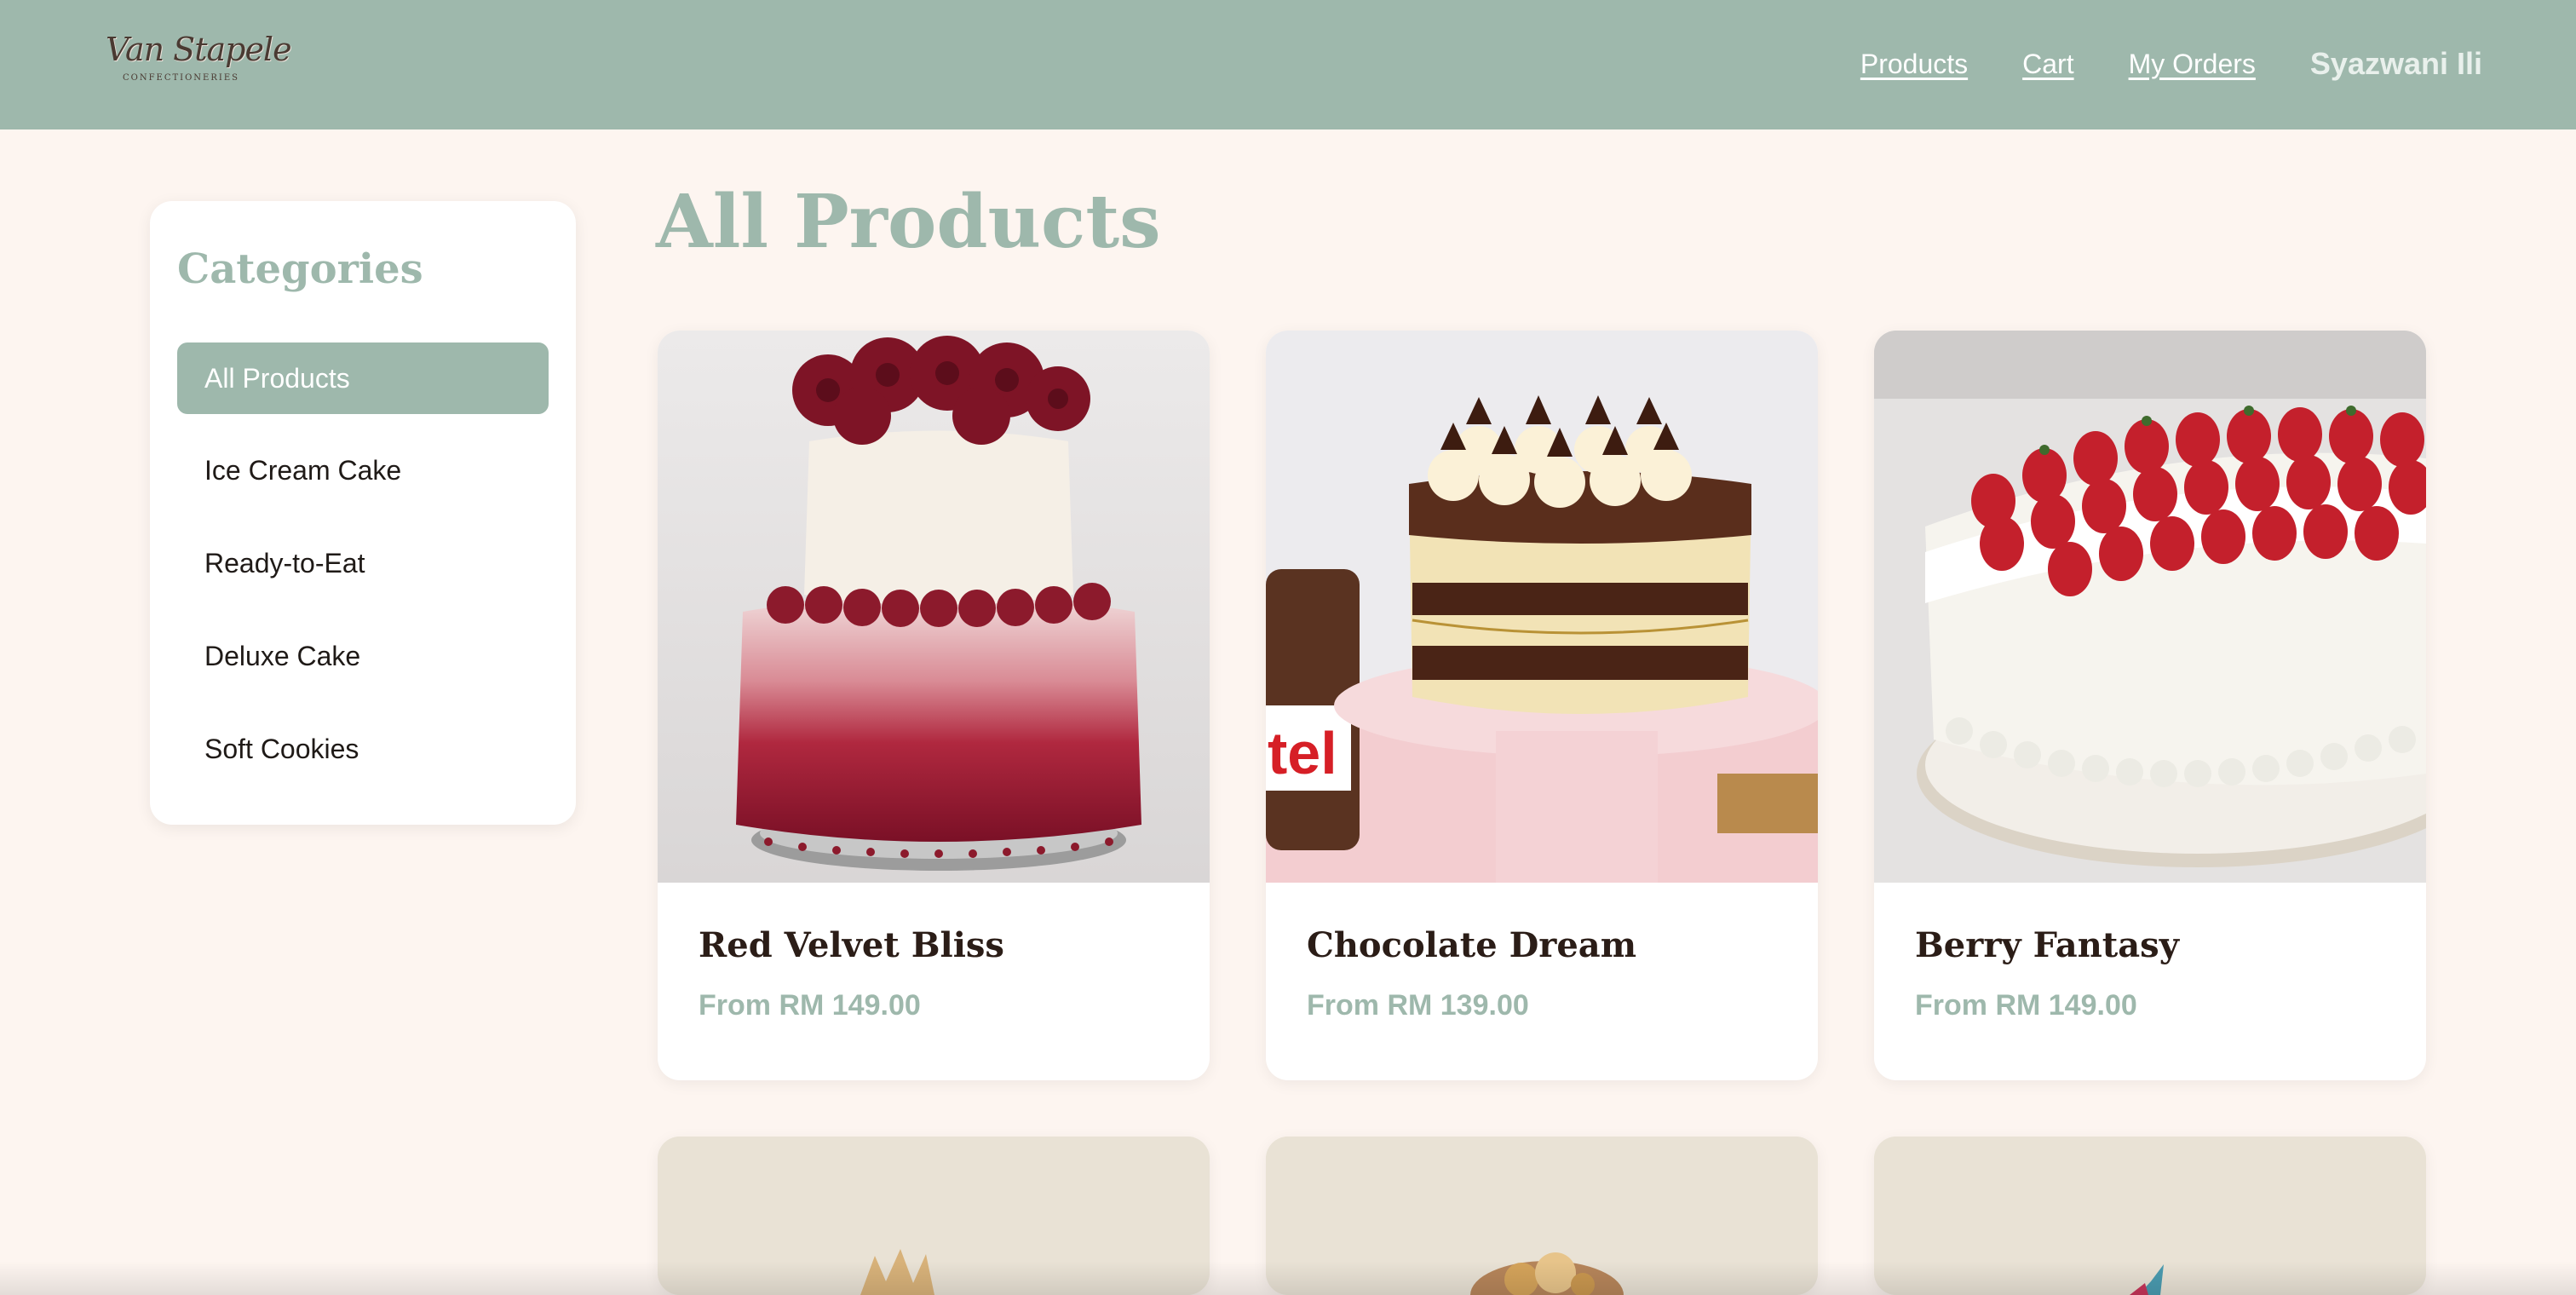  What do you see at coordinates (1418, 1005) in the screenshot?
I see `product-price: From RM 139.00` at bounding box center [1418, 1005].